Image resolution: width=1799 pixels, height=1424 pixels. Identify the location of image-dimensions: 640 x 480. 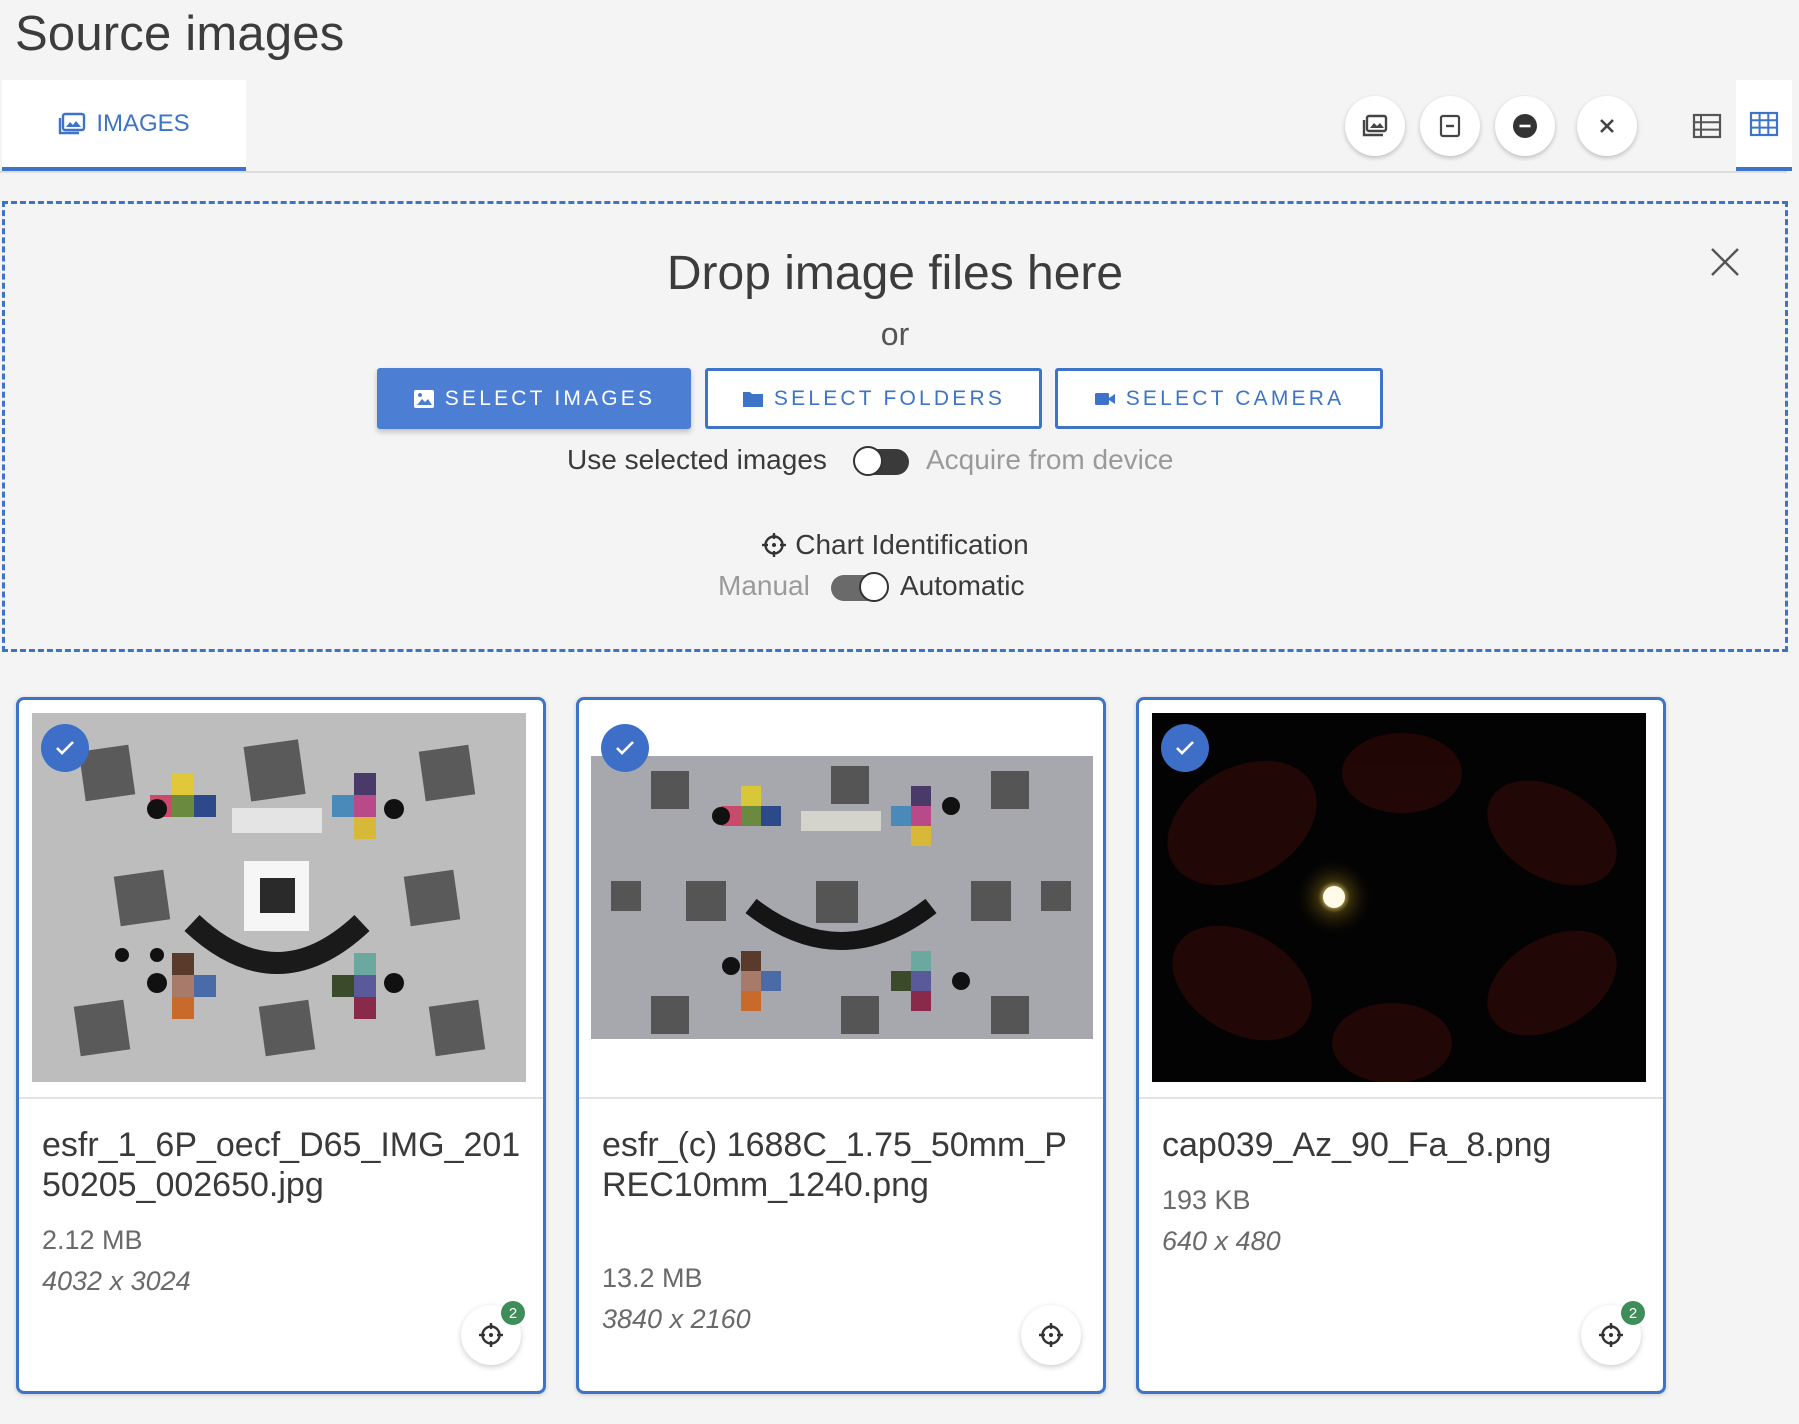
(1221, 1241).